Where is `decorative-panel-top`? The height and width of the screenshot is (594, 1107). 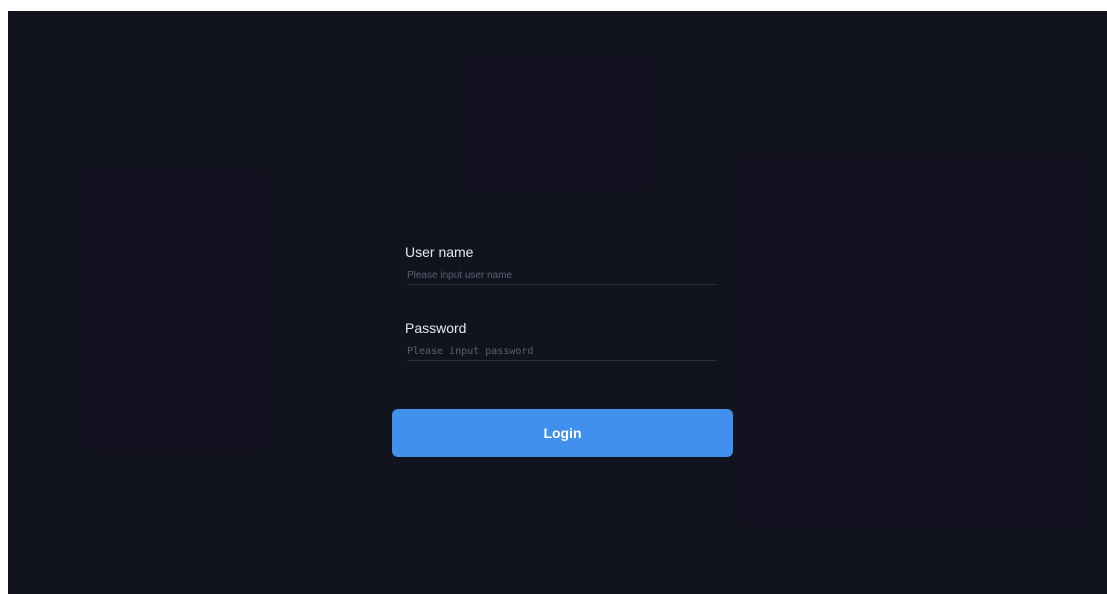
decorative-panel-top is located at coordinates (559, 122).